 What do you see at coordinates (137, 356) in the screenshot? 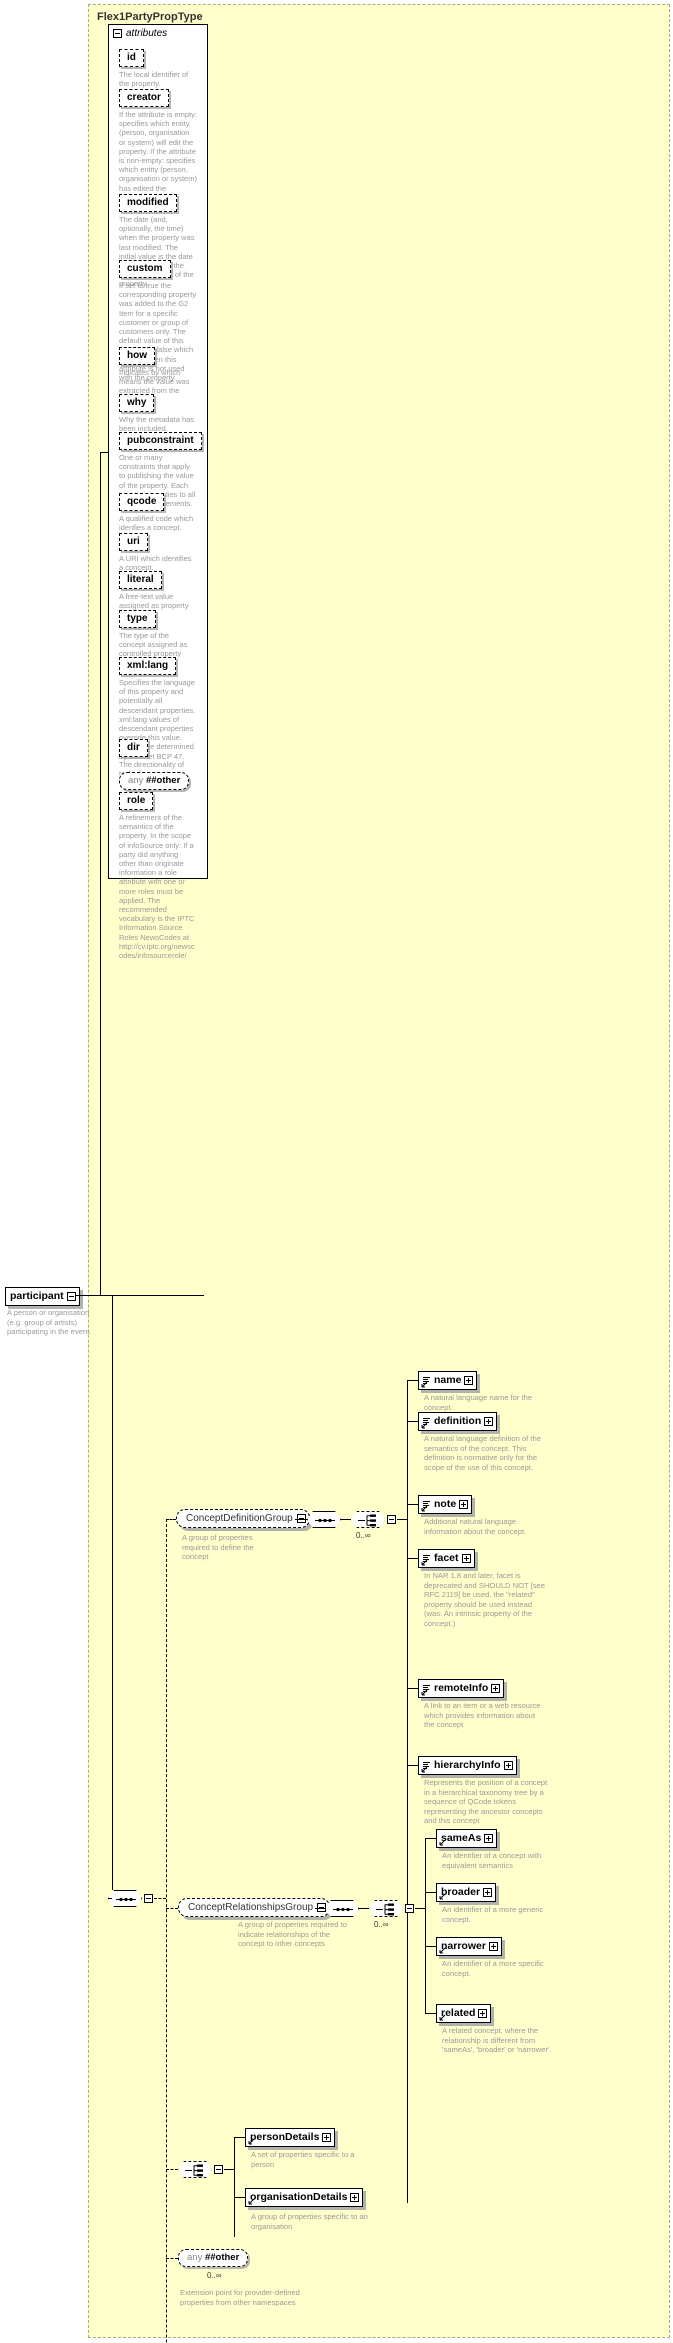
I see `attribute-chip: how` at bounding box center [137, 356].